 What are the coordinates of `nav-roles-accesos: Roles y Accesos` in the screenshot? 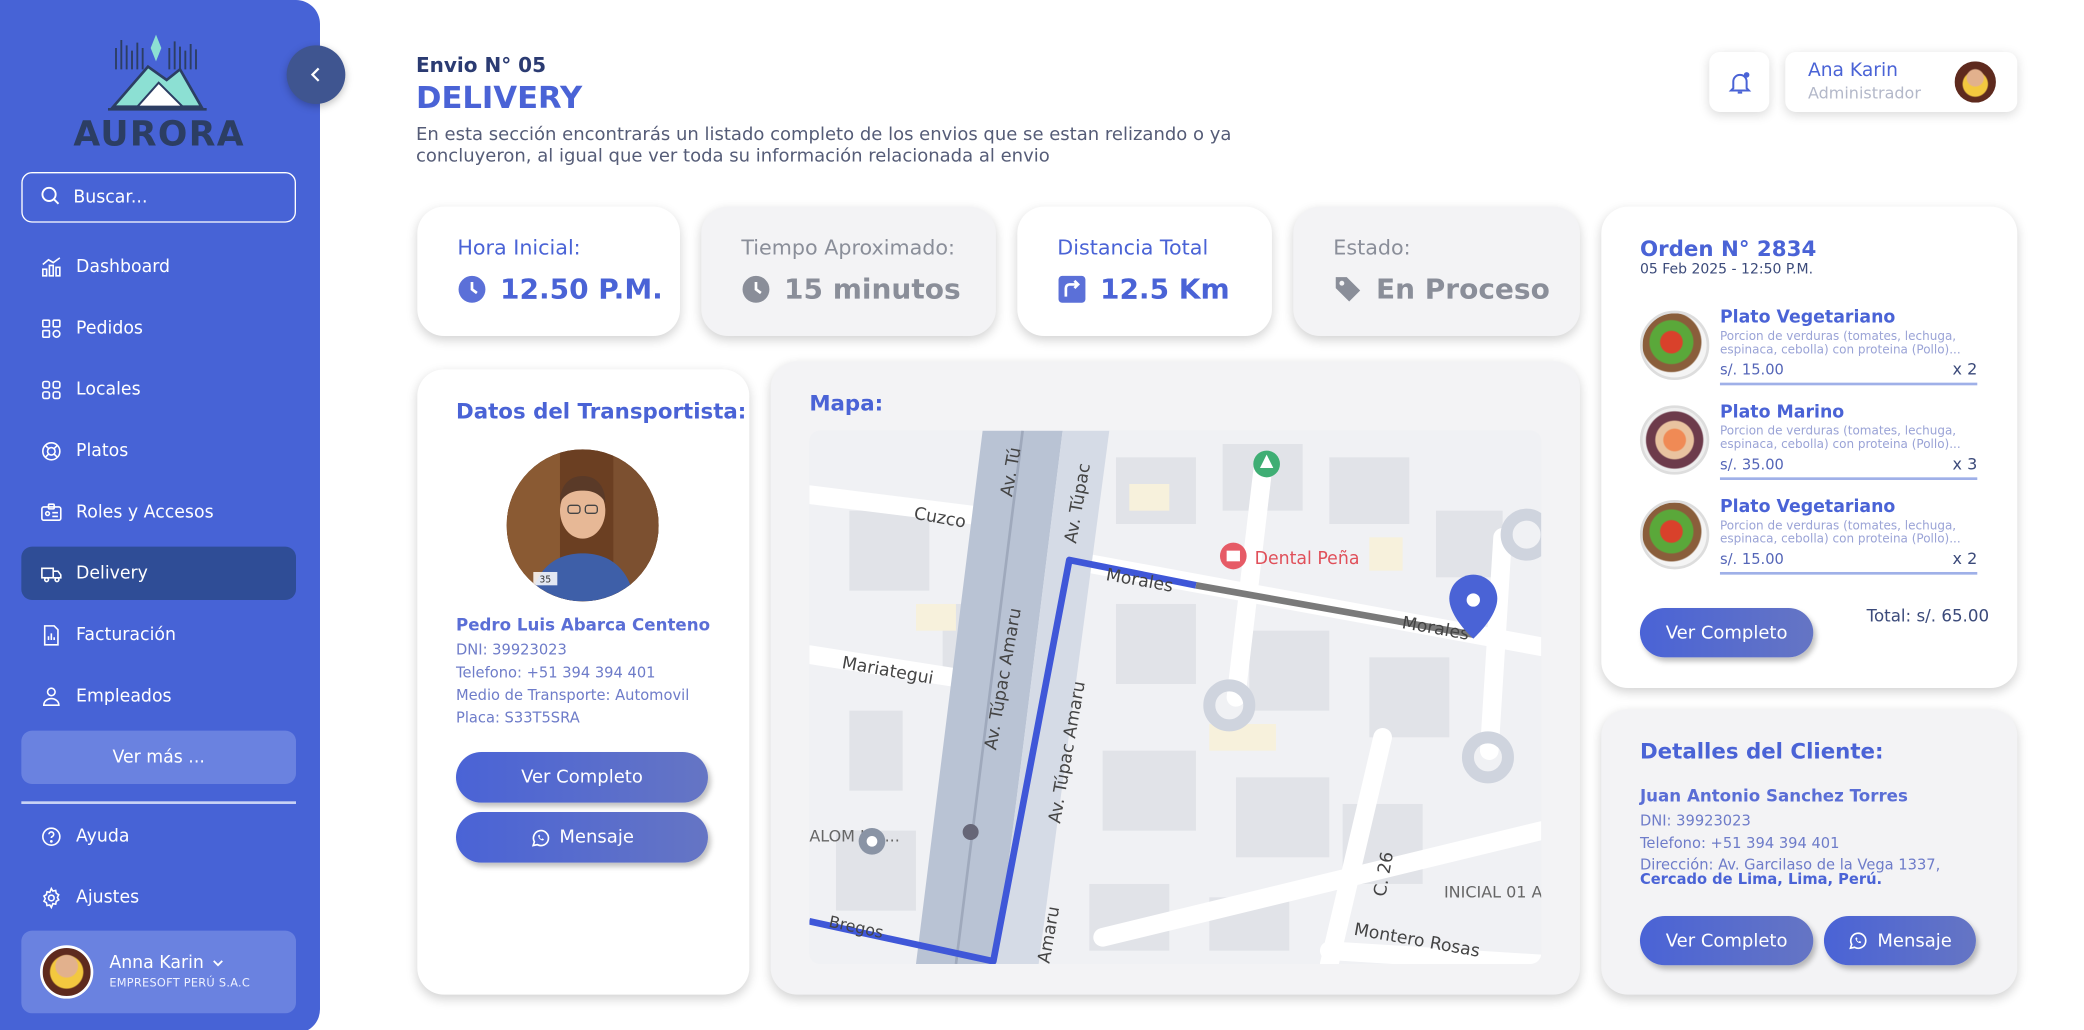 It's located at (158, 511).